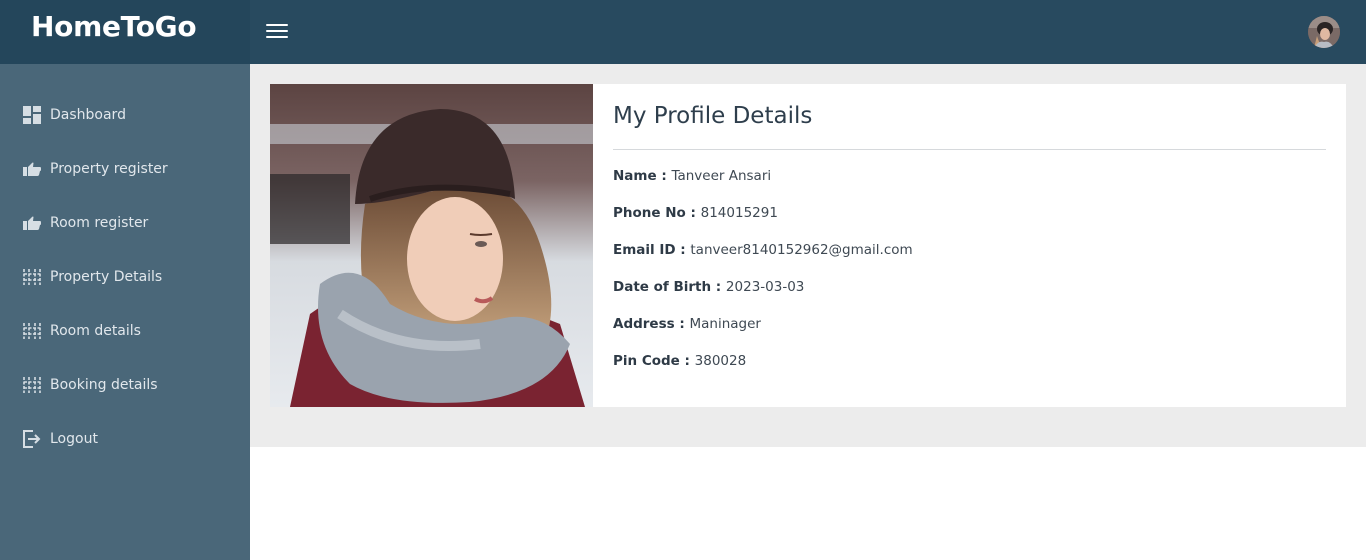 Image resolution: width=1366 pixels, height=560 pixels. I want to click on field-value: tanveer8140152962@gmail.com, so click(801, 250).